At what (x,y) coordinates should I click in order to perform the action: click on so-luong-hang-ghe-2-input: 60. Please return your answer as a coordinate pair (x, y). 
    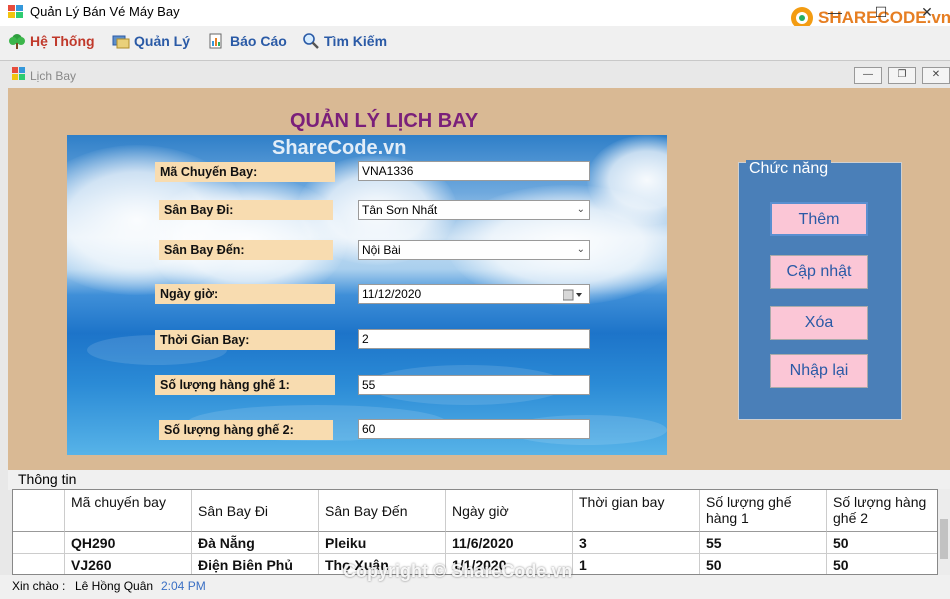
    Looking at the image, I should click on (474, 429).